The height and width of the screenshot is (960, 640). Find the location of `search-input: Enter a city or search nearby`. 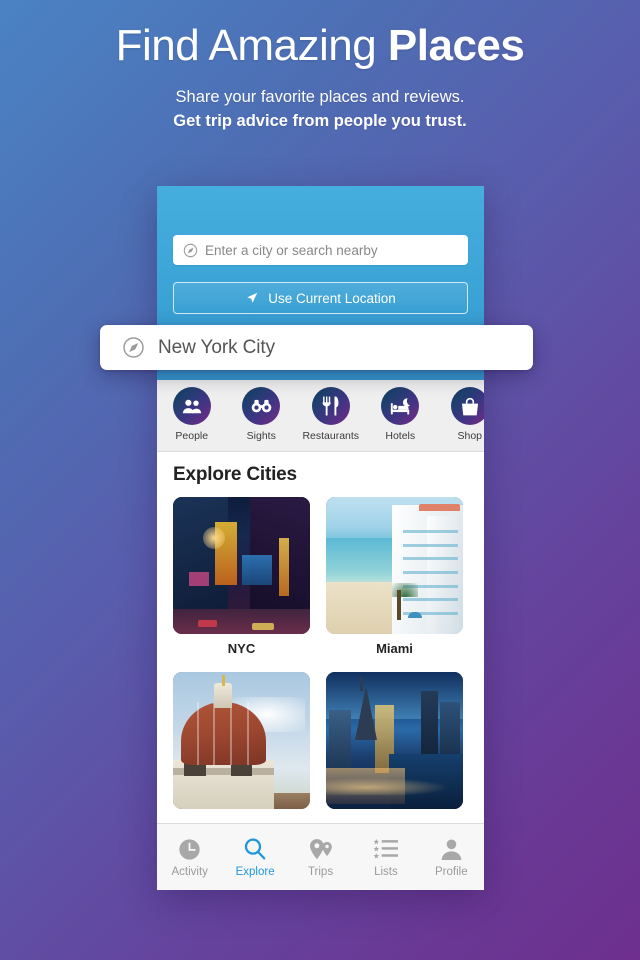

search-input: Enter a city or search nearby is located at coordinates (320, 250).